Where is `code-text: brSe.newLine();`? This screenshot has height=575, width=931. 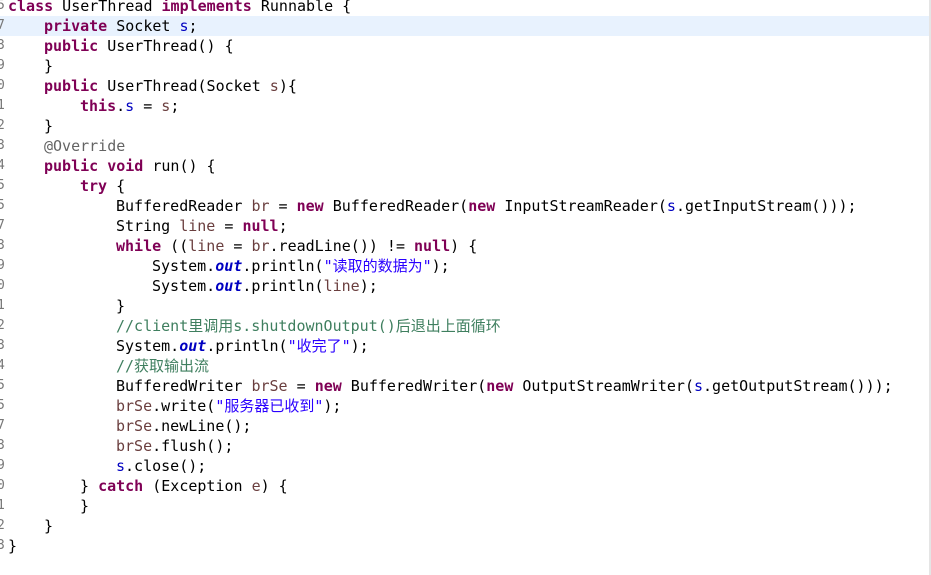
code-text: brSe.newLine(); is located at coordinates (183, 426).